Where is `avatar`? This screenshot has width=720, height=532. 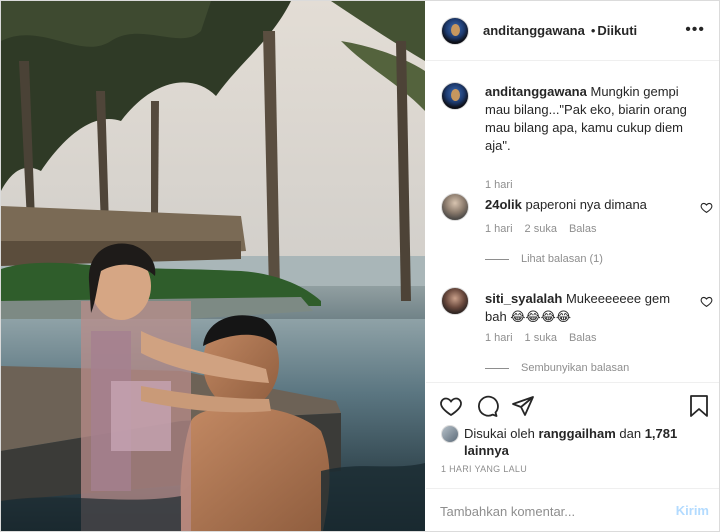
avatar is located at coordinates (455, 30).